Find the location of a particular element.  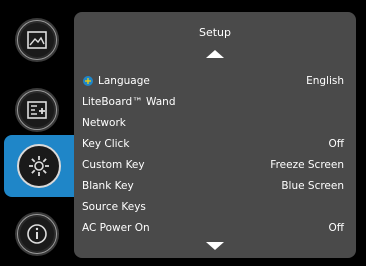

panel-title: Setup is located at coordinates (215, 32).